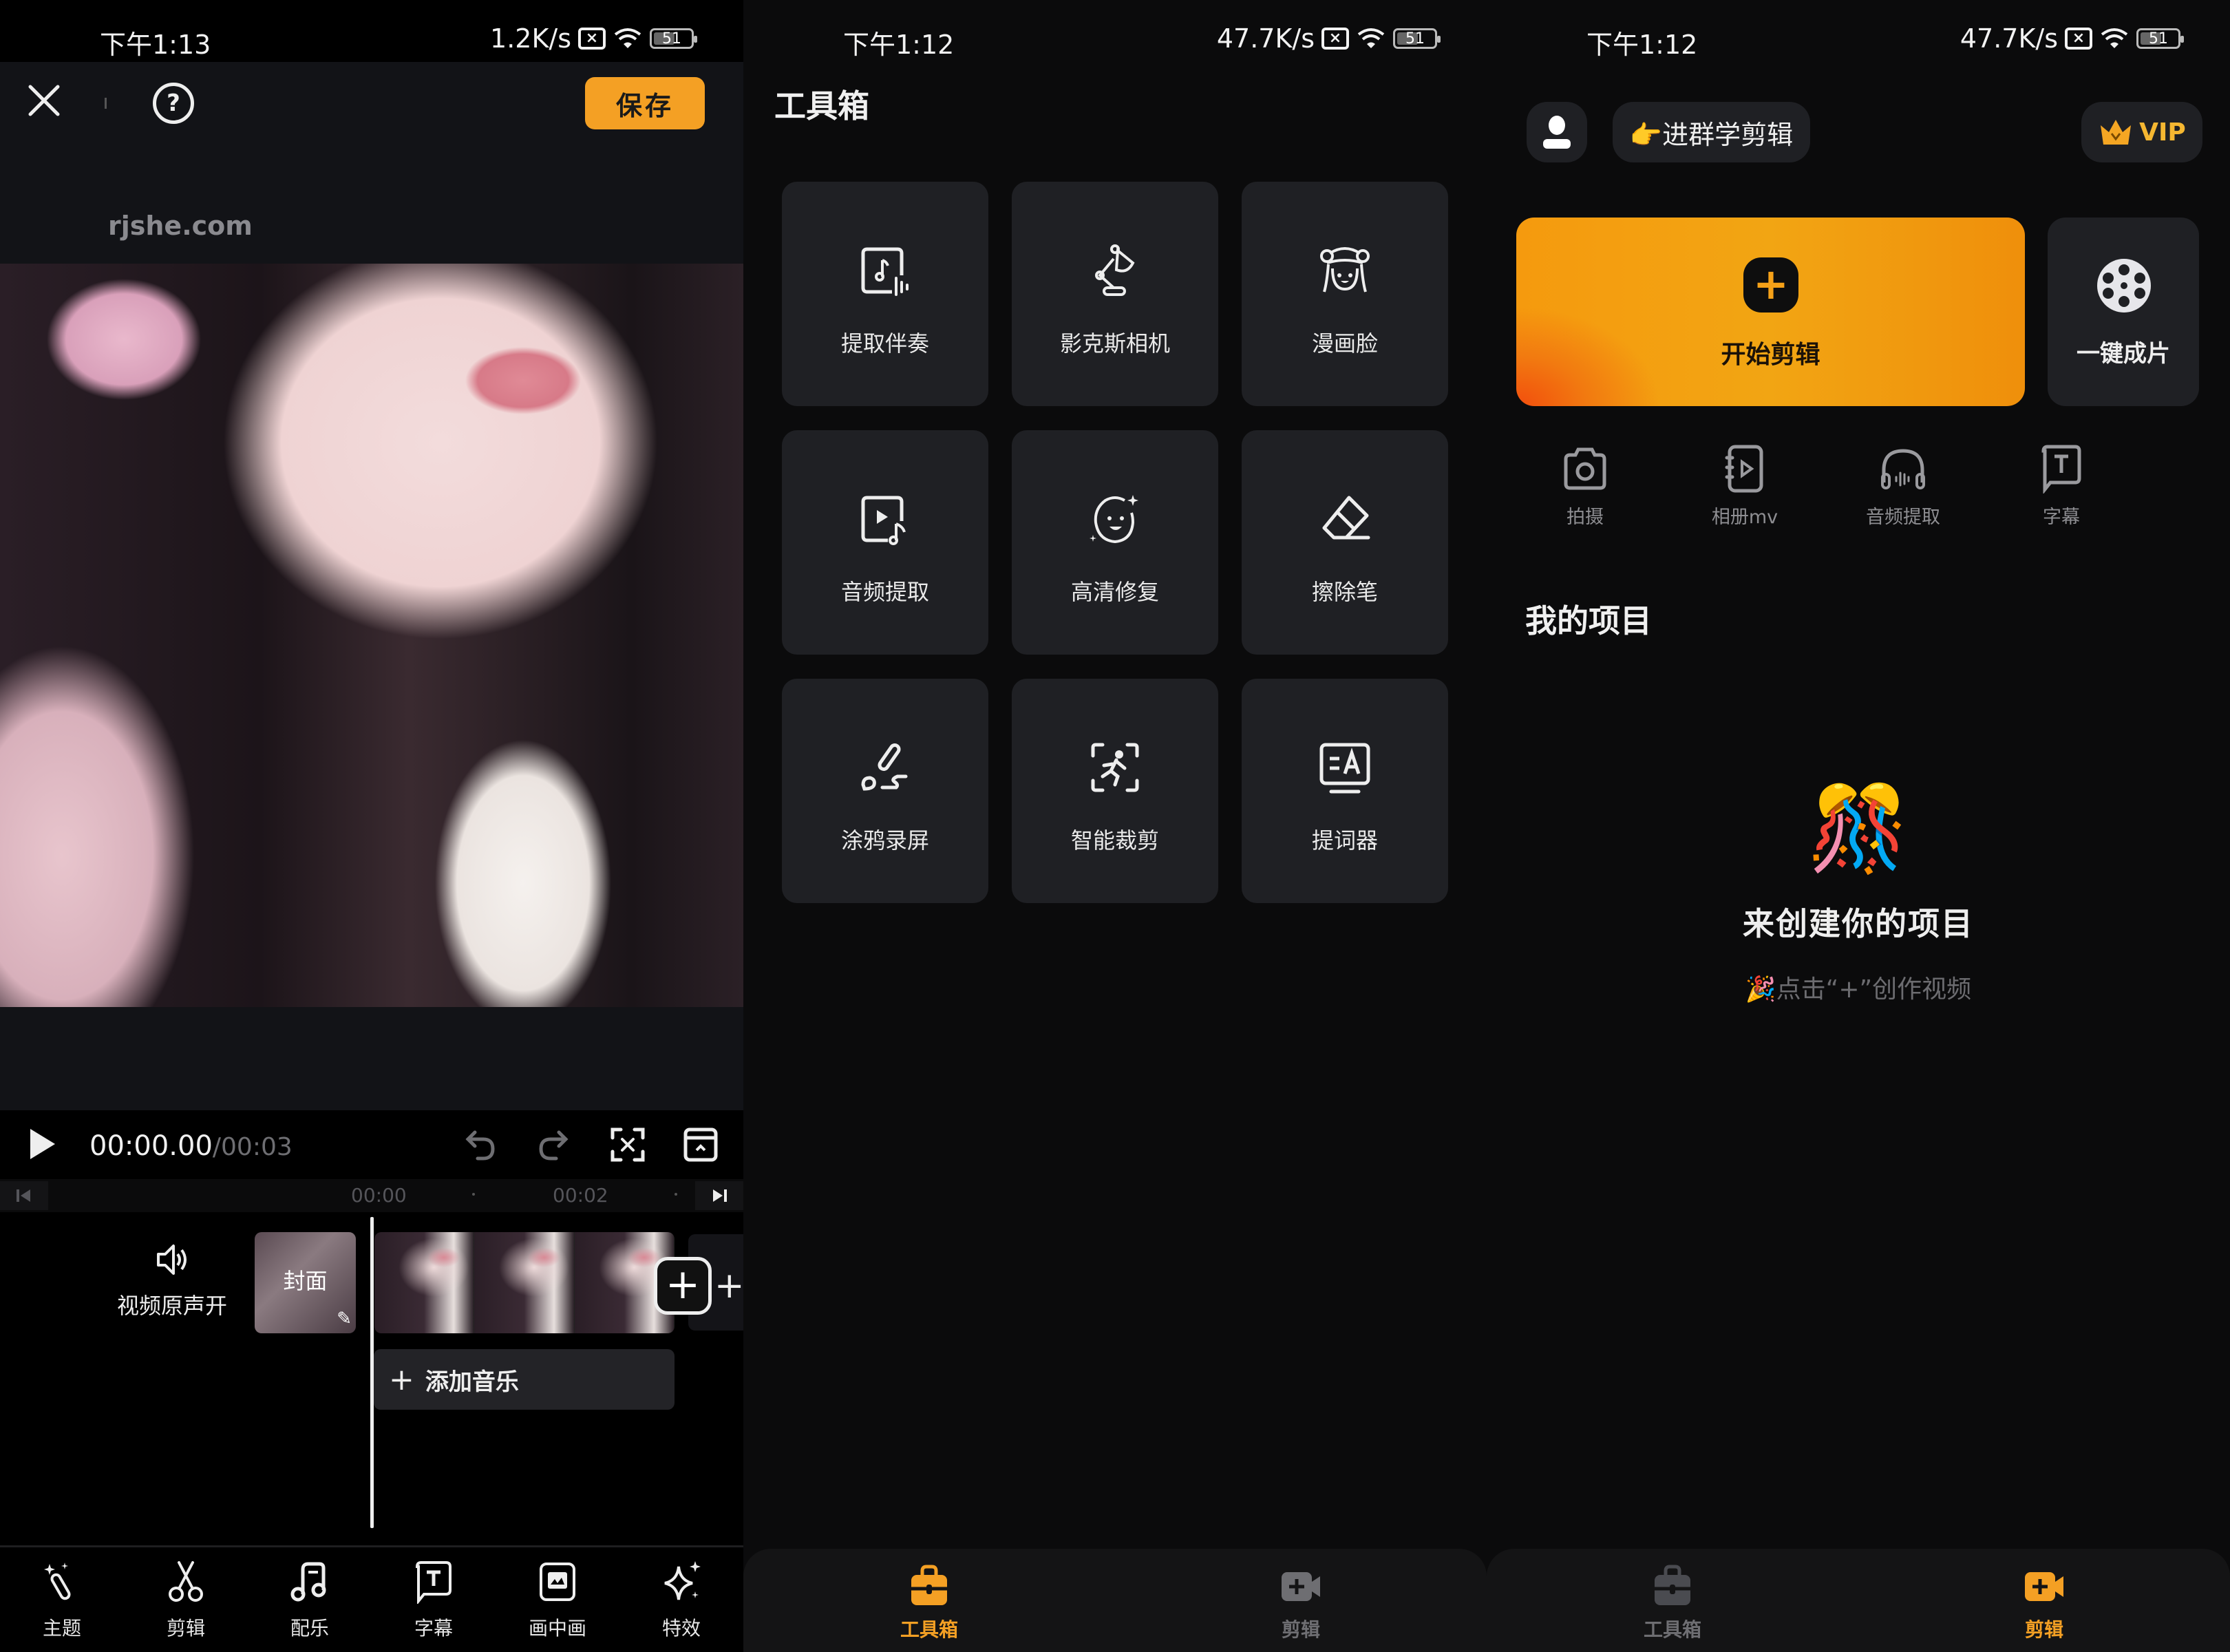  I want to click on profile-button, so click(1557, 132).